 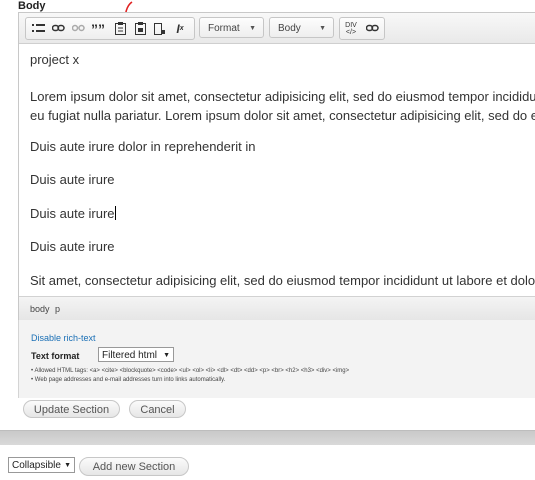 I want to click on add-new-section-button: Add new Section, so click(x=134, y=466).